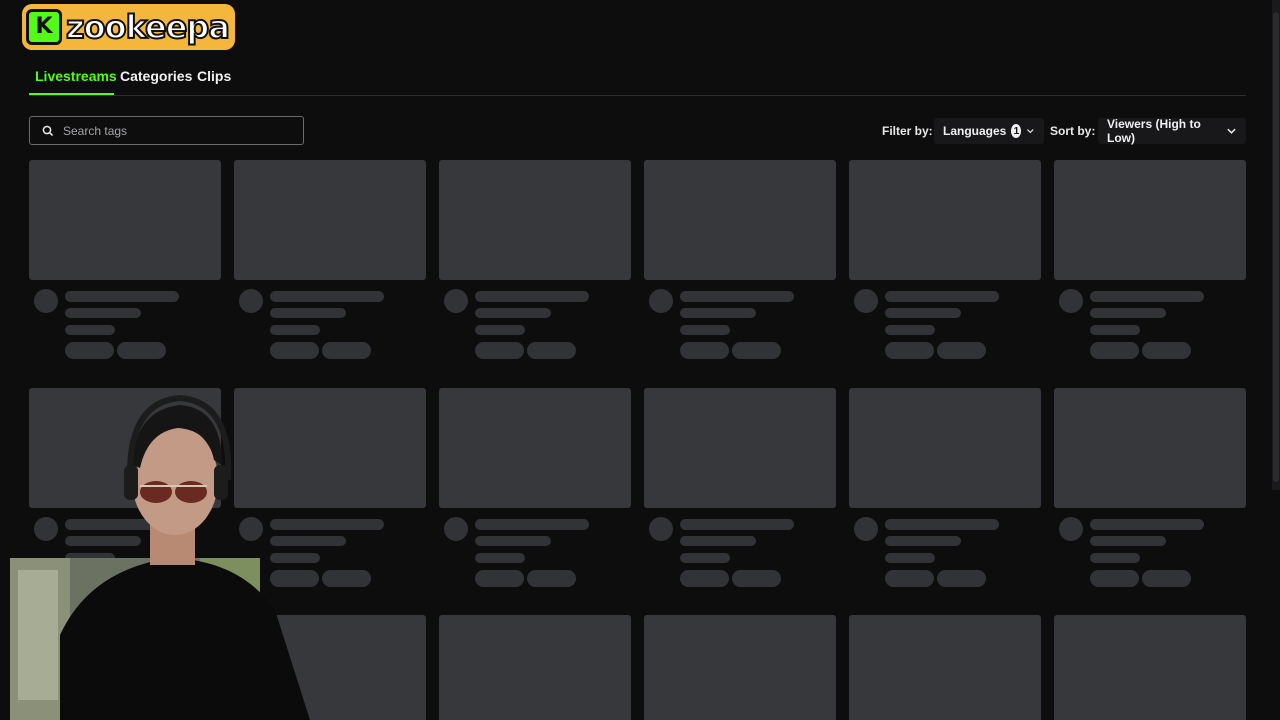  I want to click on sort-value: Viewers (High to Low), so click(1154, 131).